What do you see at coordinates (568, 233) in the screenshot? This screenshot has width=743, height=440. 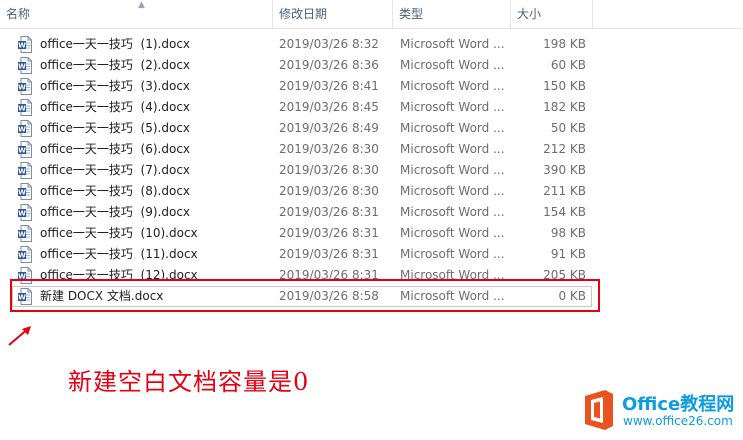 I see `file-size: 98 KB` at bounding box center [568, 233].